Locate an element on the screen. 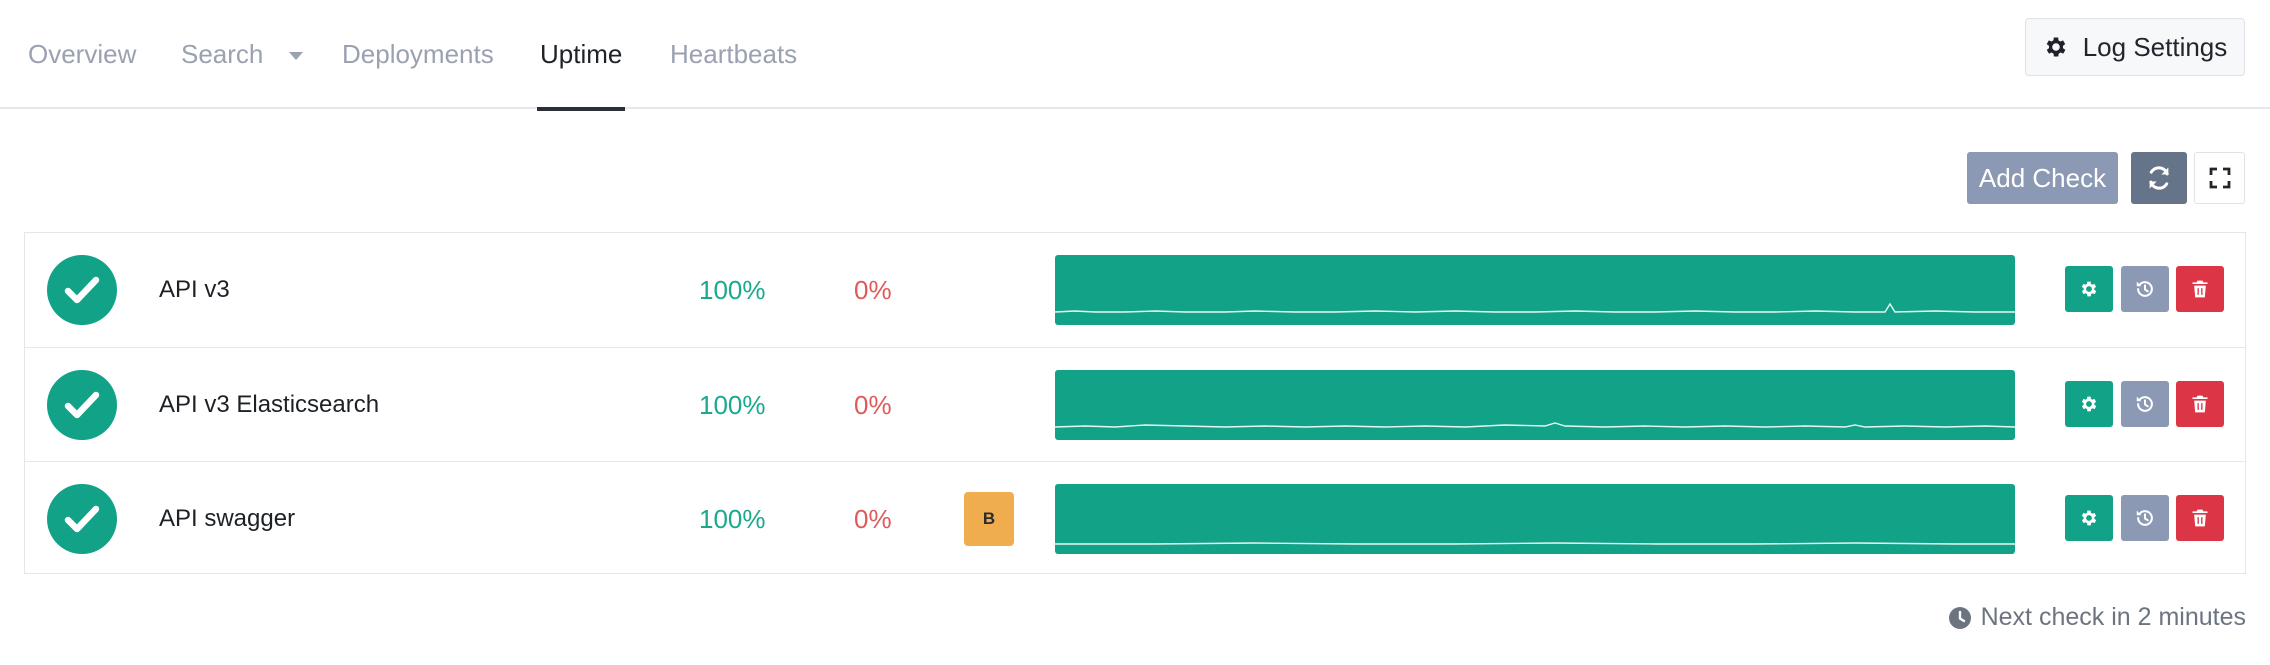  check-name: API v3 Elasticsearch is located at coordinates (269, 405).